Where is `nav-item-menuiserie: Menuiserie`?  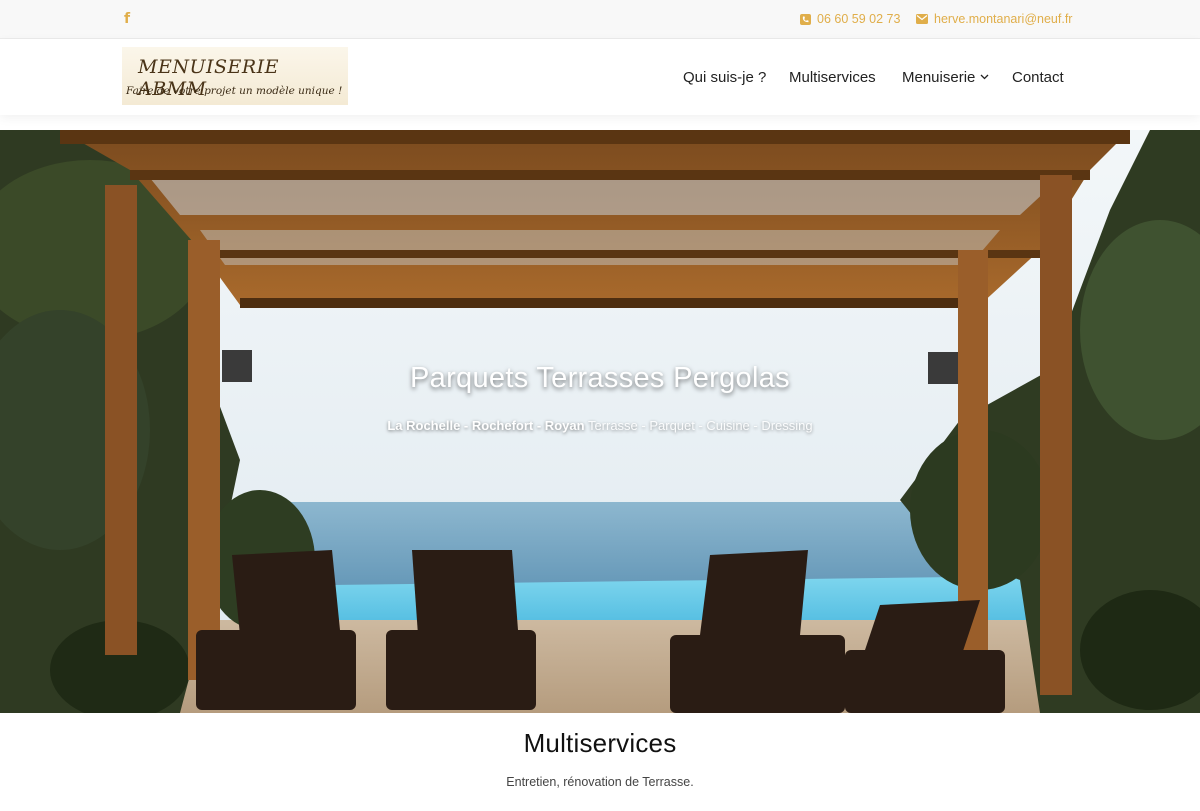 nav-item-menuiserie: Menuiserie is located at coordinates (945, 77).